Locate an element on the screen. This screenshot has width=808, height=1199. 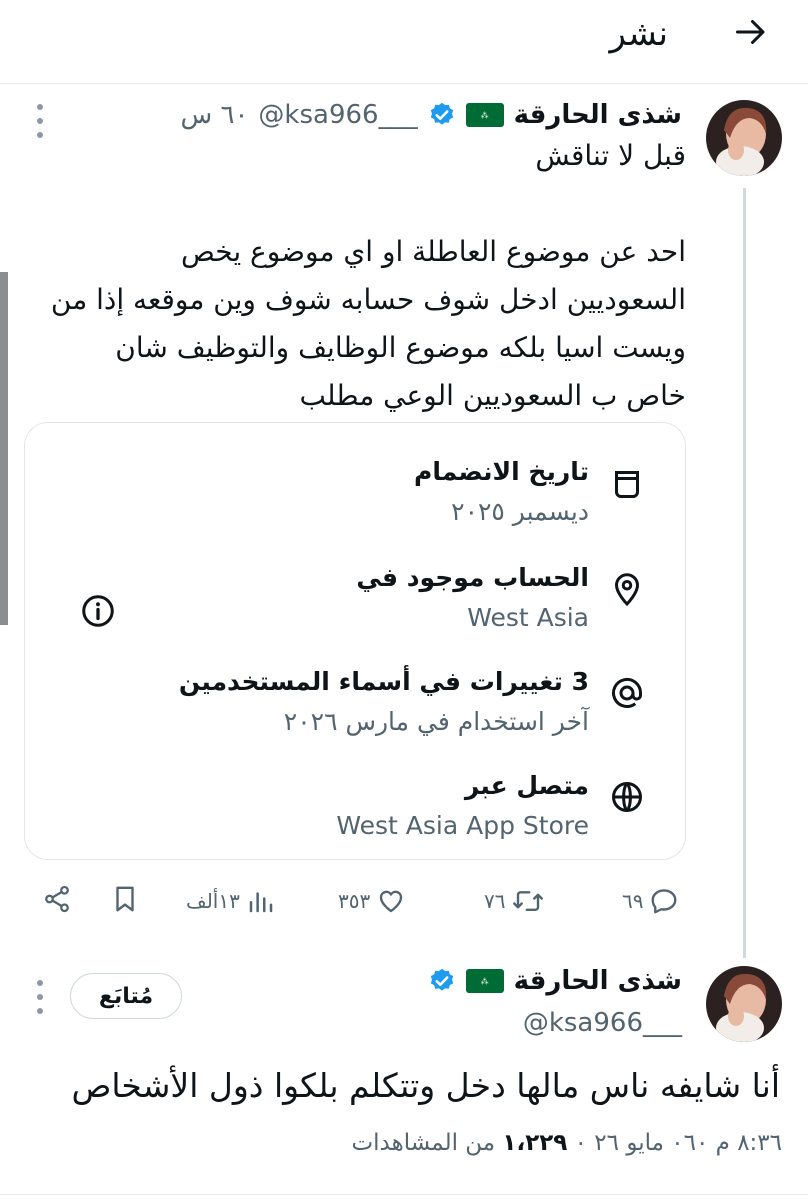
top-bar: نشر is located at coordinates (404, 42).